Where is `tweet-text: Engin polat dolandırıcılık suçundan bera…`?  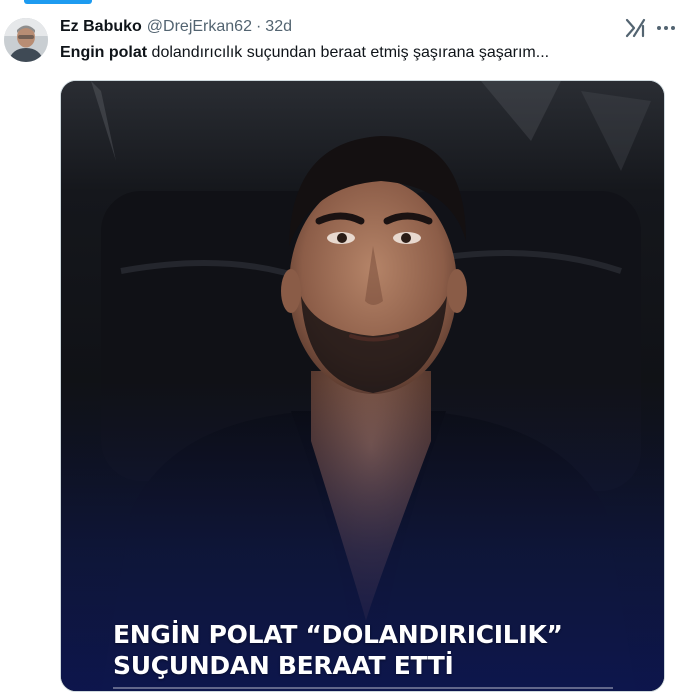 tweet-text: Engin polat dolandırıcılık suçundan bera… is located at coordinates (304, 53).